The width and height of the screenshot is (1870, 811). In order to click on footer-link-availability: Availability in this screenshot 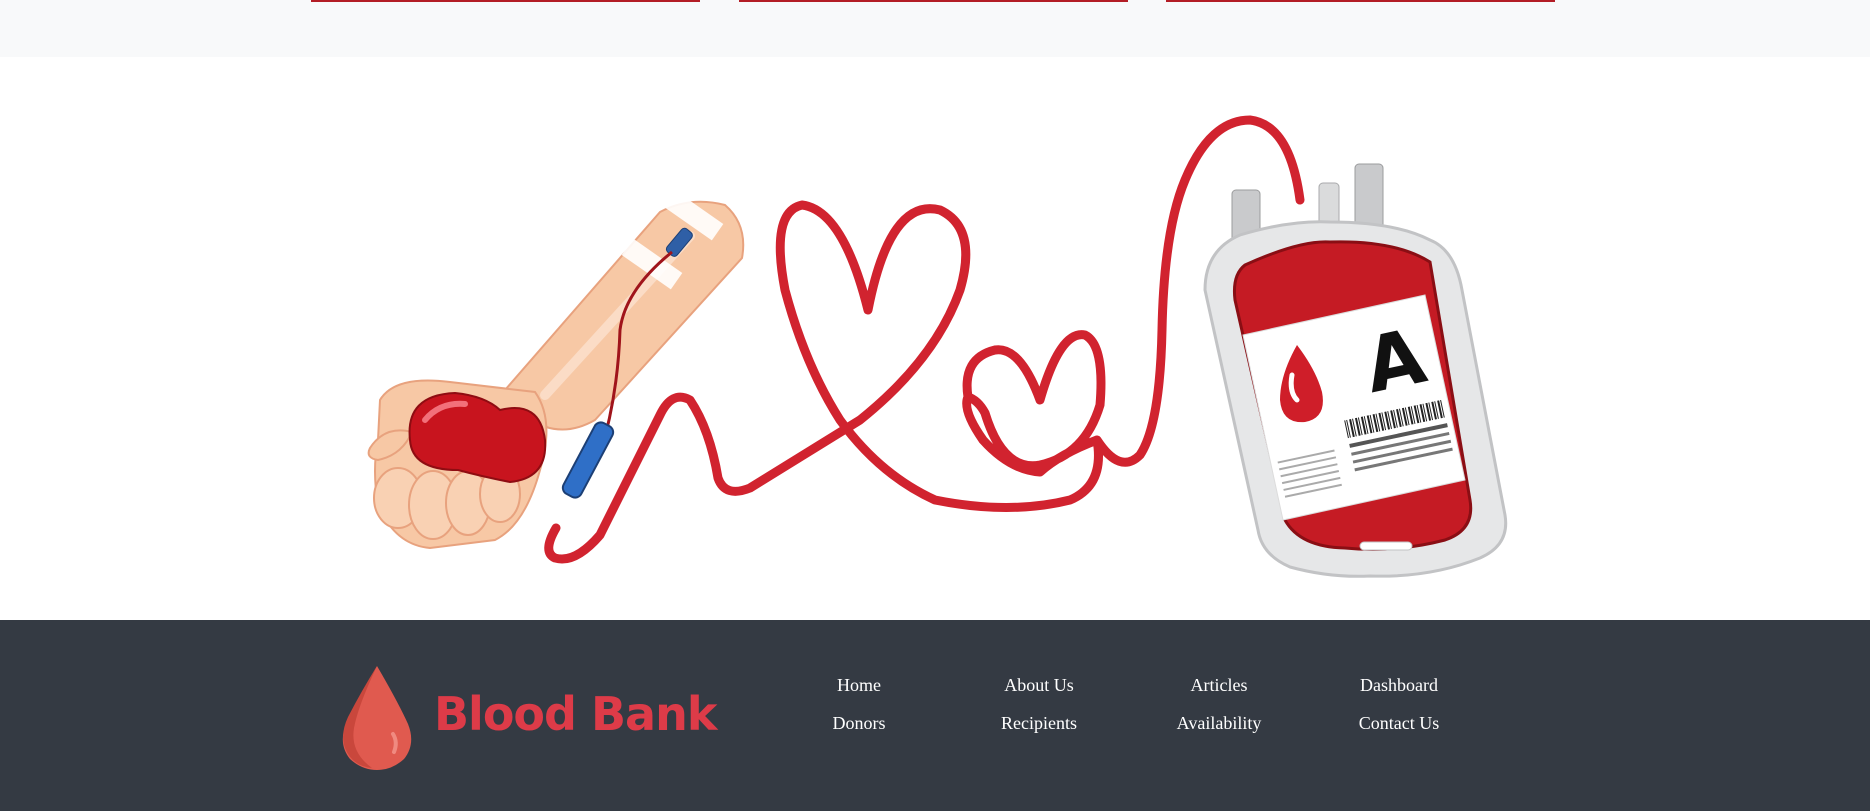, I will do `click(1219, 723)`.